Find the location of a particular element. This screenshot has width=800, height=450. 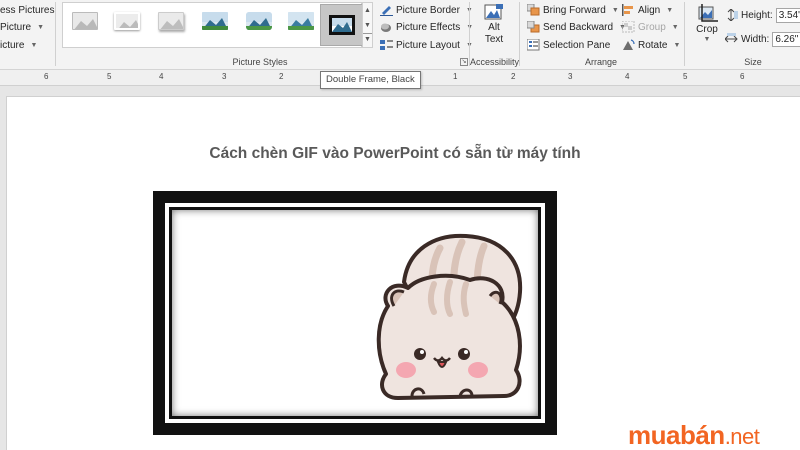

ruler-number: 1 is located at coordinates (455, 76).